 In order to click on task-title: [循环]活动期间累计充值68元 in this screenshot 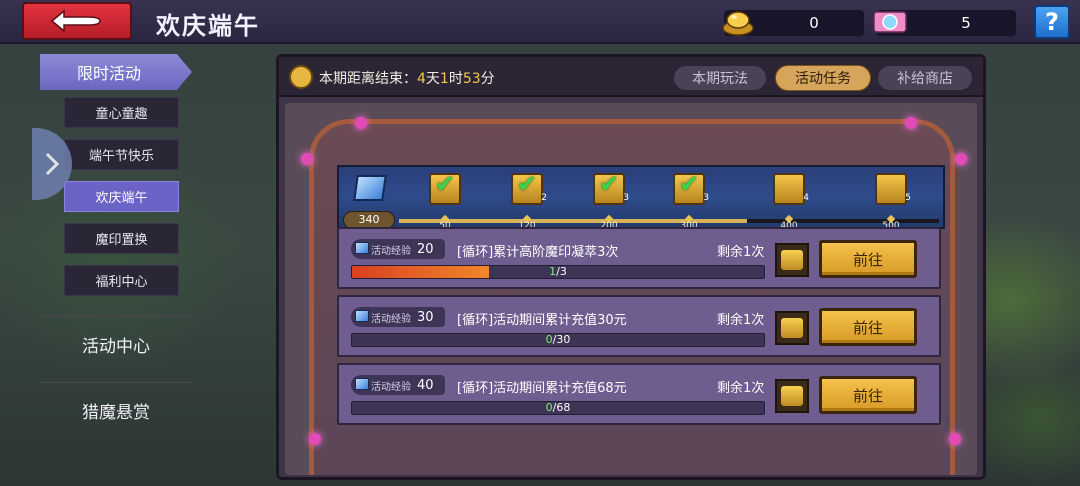, I will do `click(542, 388)`.